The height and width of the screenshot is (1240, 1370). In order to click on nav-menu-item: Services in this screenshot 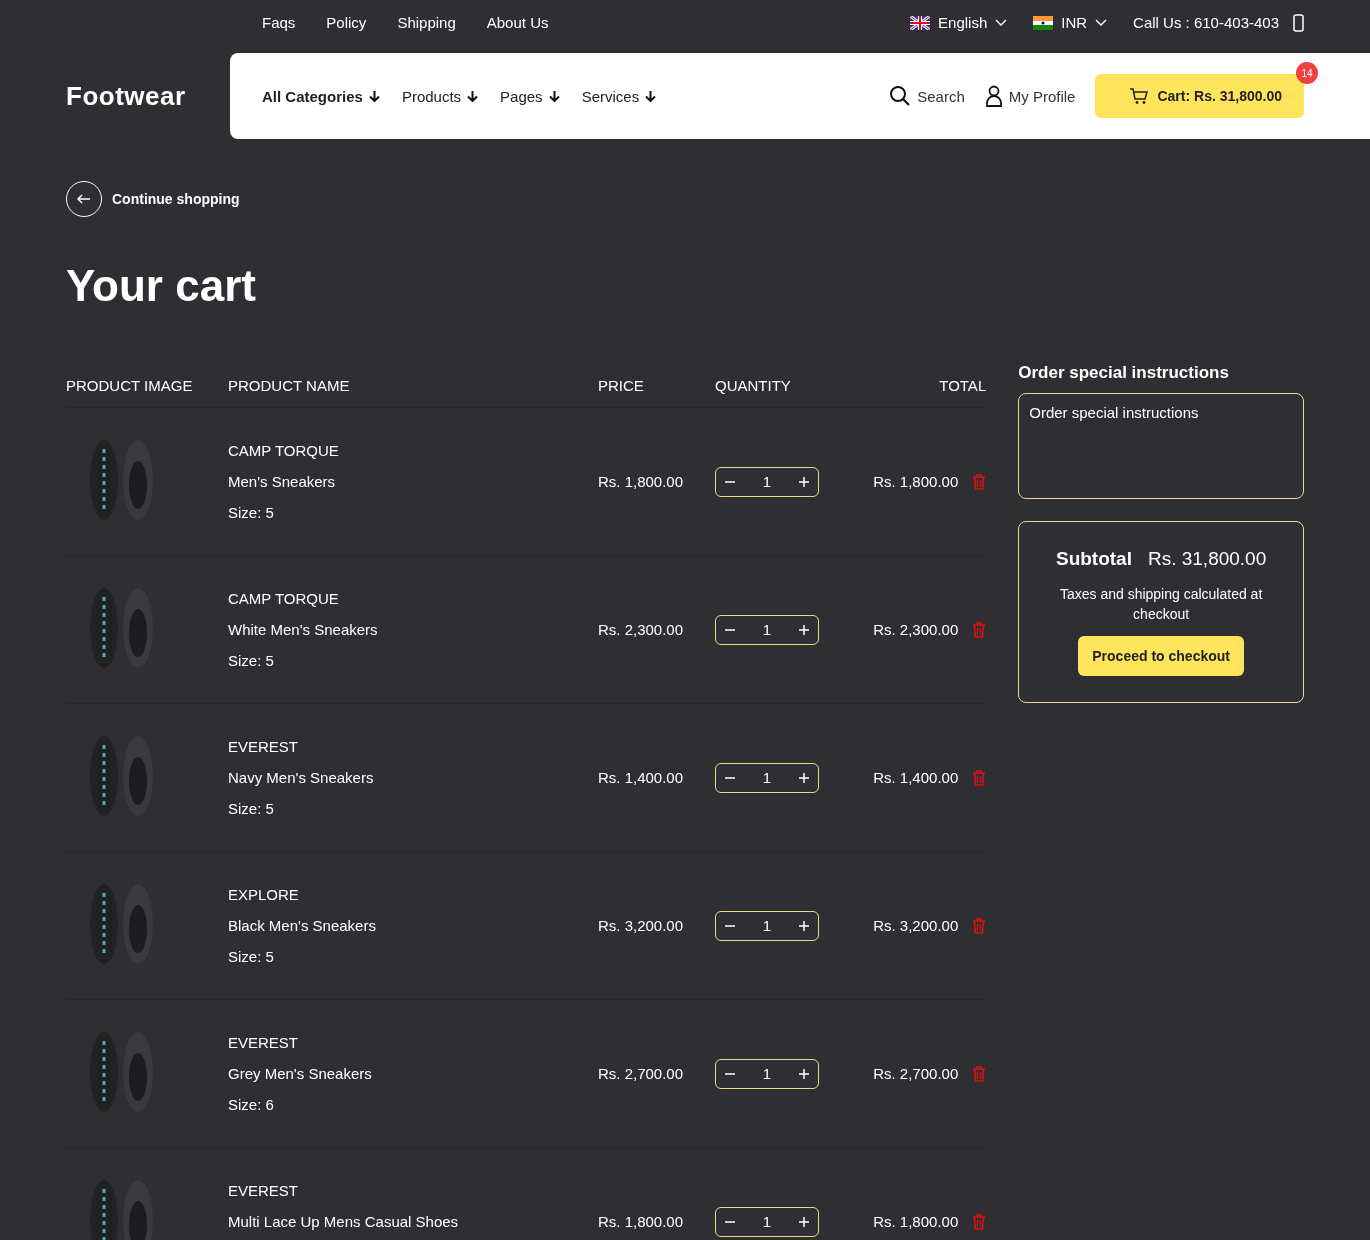, I will do `click(619, 96)`.